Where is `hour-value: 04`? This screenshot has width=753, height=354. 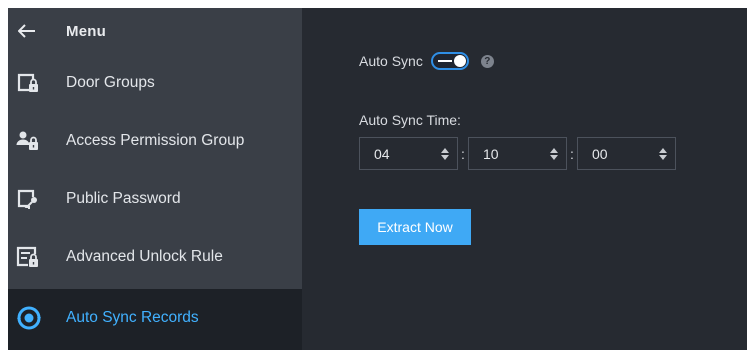 hour-value: 04 is located at coordinates (382, 153).